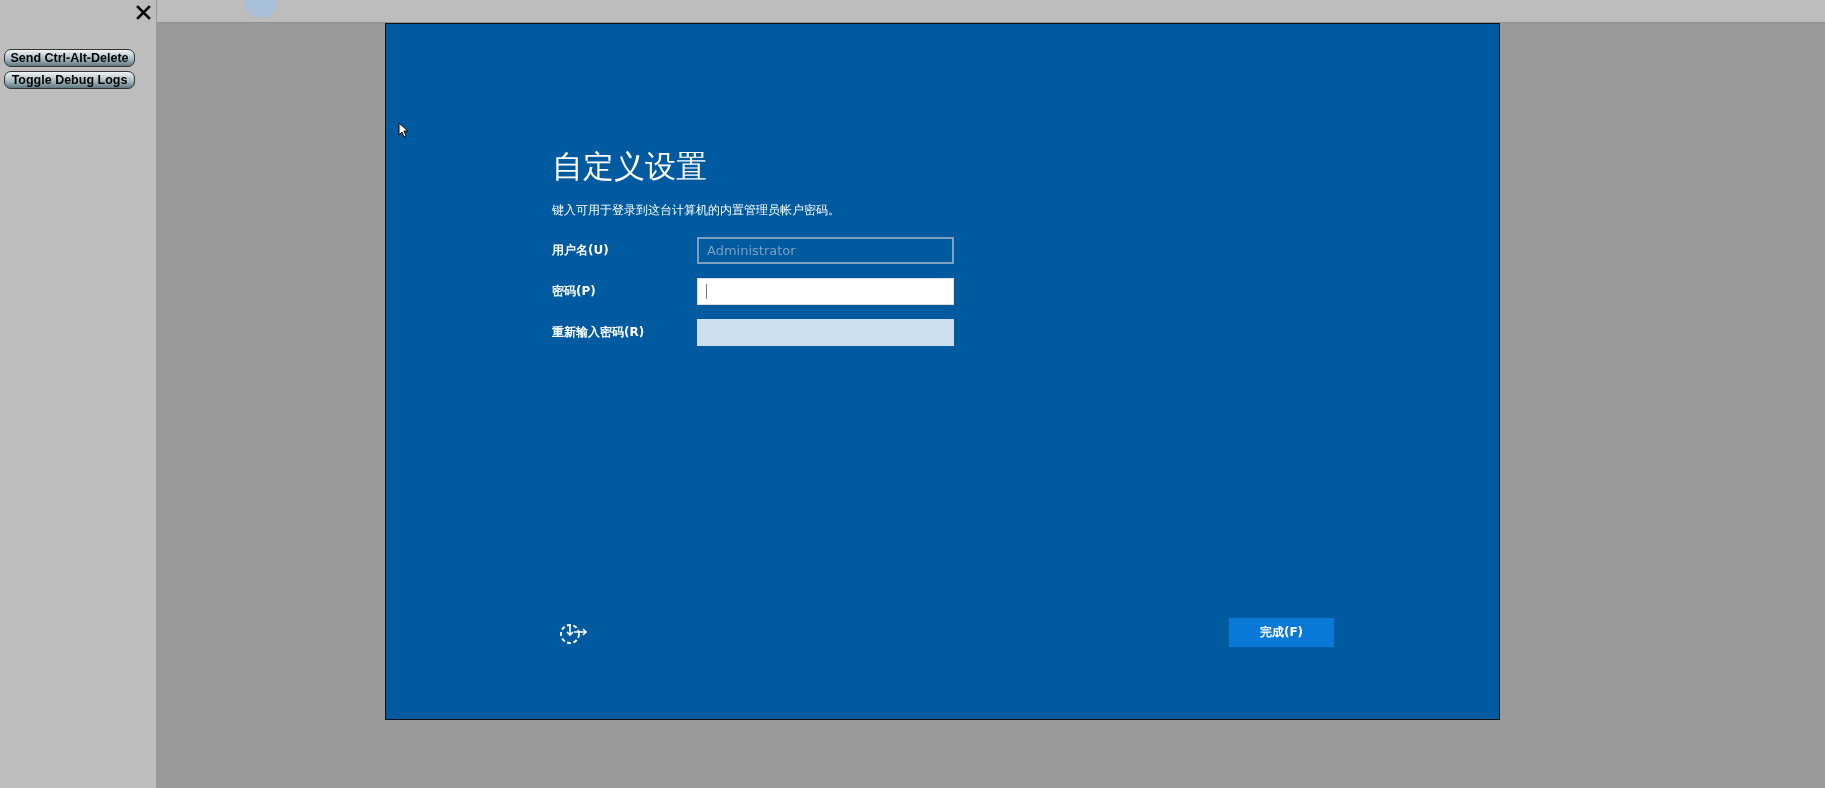 The image size is (1825, 788). What do you see at coordinates (630, 166) in the screenshot?
I see `setup-title: 自定义设置` at bounding box center [630, 166].